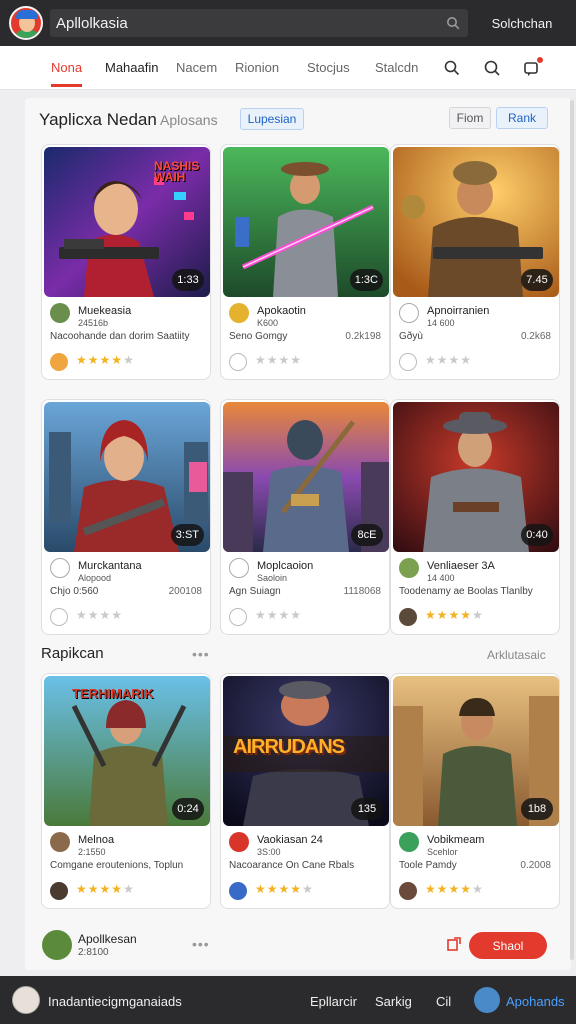 This screenshot has height=1024, width=576. I want to click on filter-chip: Lupesian, so click(272, 119).